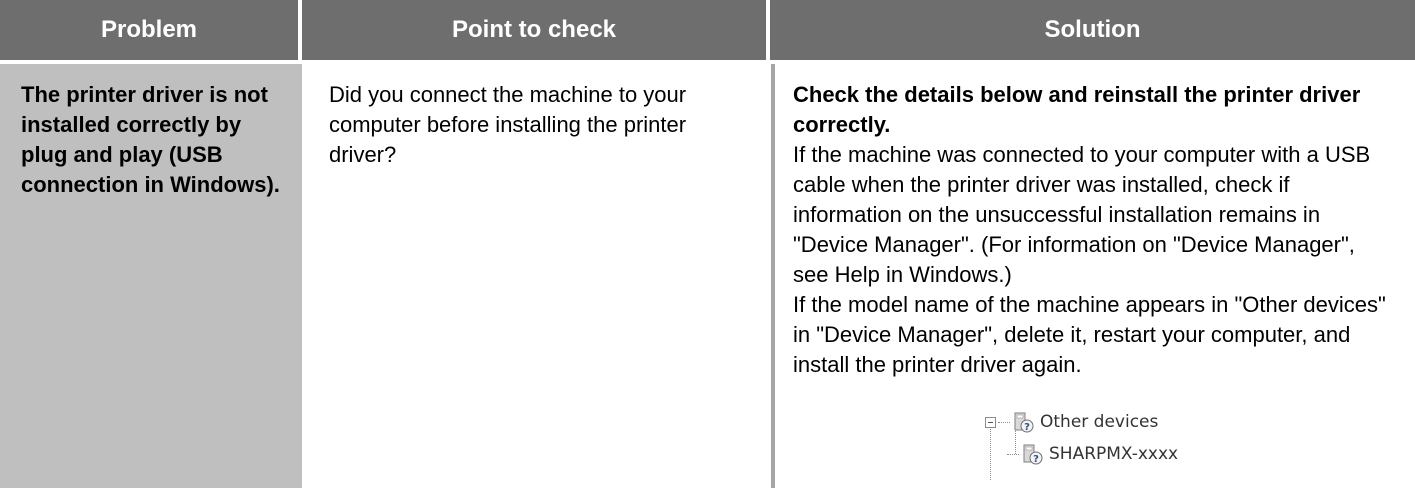  I want to click on tree-node-other-devices: ? Other devices, so click(1071, 422).